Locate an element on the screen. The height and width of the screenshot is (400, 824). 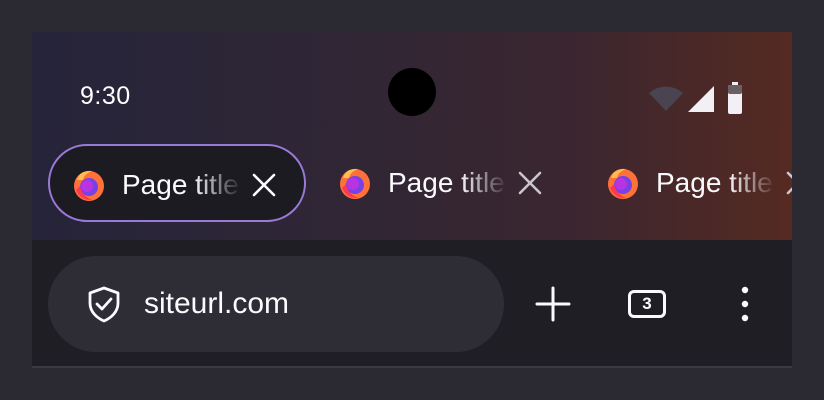
wifi-icon is located at coordinates (666, 98).